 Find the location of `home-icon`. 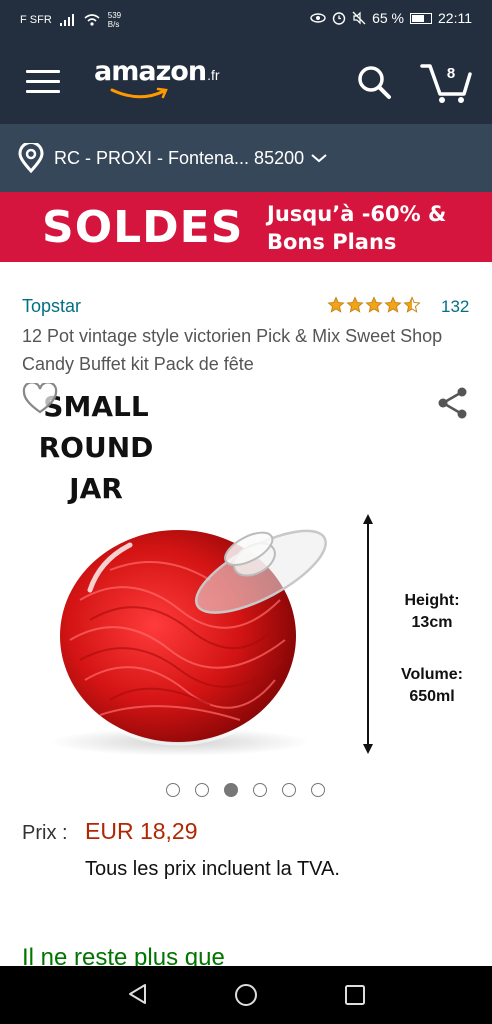

home-icon is located at coordinates (246, 995).